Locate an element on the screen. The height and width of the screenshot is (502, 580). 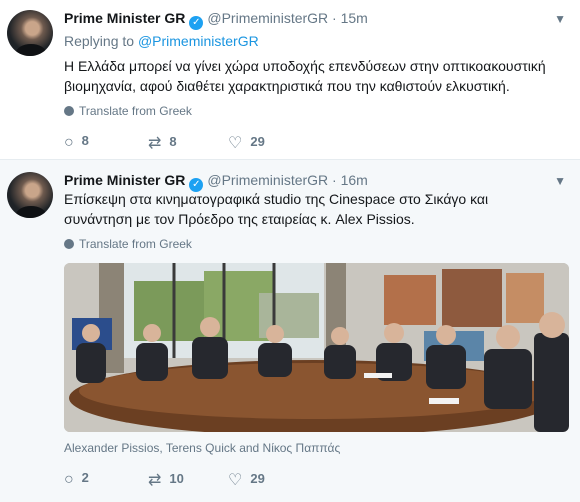
tweet-time: 16m is located at coordinates (354, 180).